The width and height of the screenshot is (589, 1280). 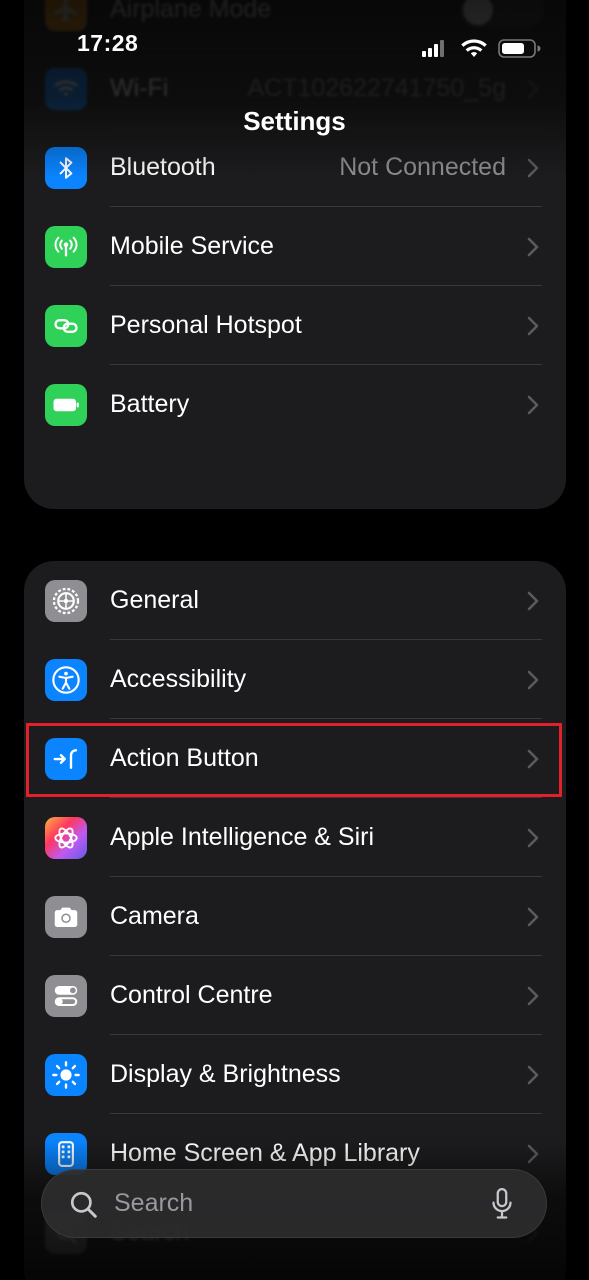 What do you see at coordinates (474, 48) in the screenshot?
I see `wifi-status-icon` at bounding box center [474, 48].